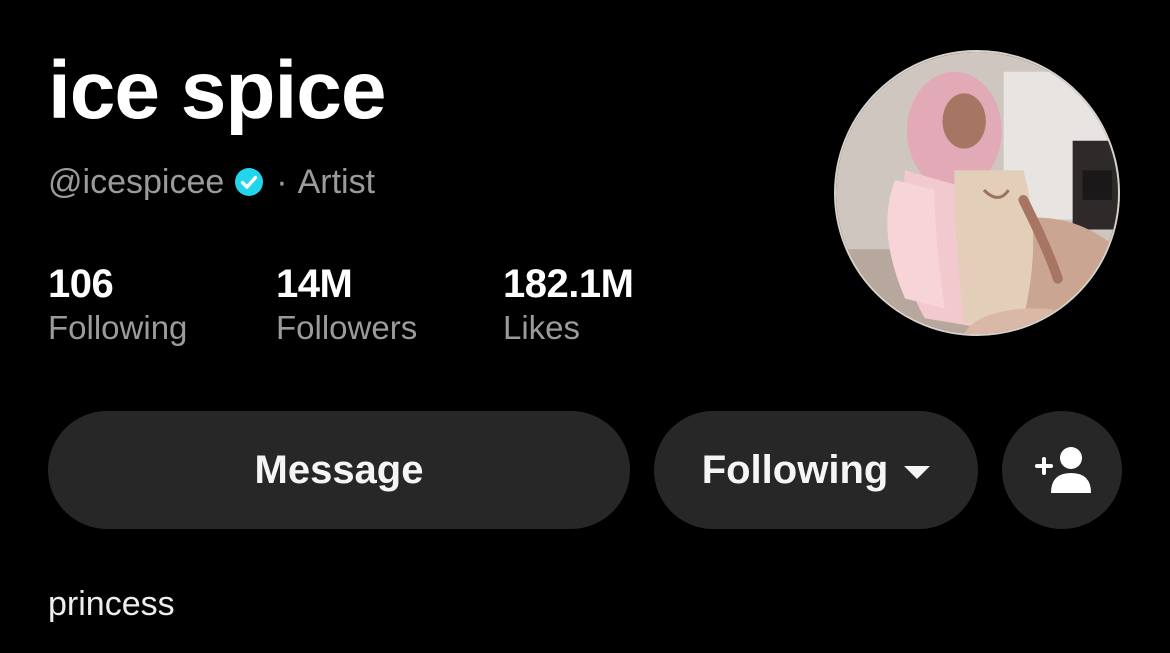 The height and width of the screenshot is (653, 1170). Describe the element at coordinates (314, 284) in the screenshot. I see `stat-value: 14M` at that location.